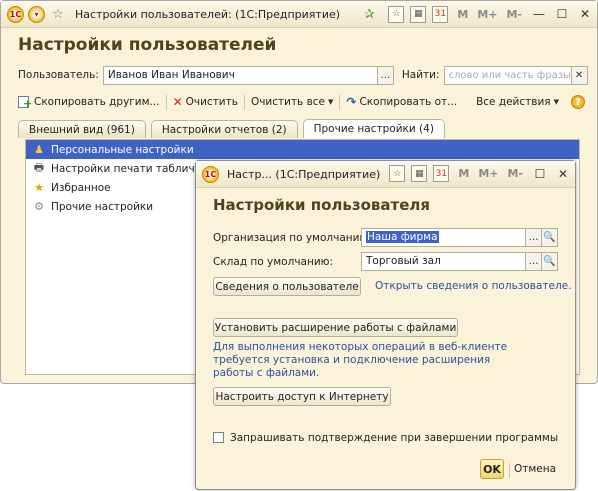 This screenshot has width=598, height=491. Describe the element at coordinates (550, 261) in the screenshot. I see `warehouse-open-icon: 🔍` at that location.